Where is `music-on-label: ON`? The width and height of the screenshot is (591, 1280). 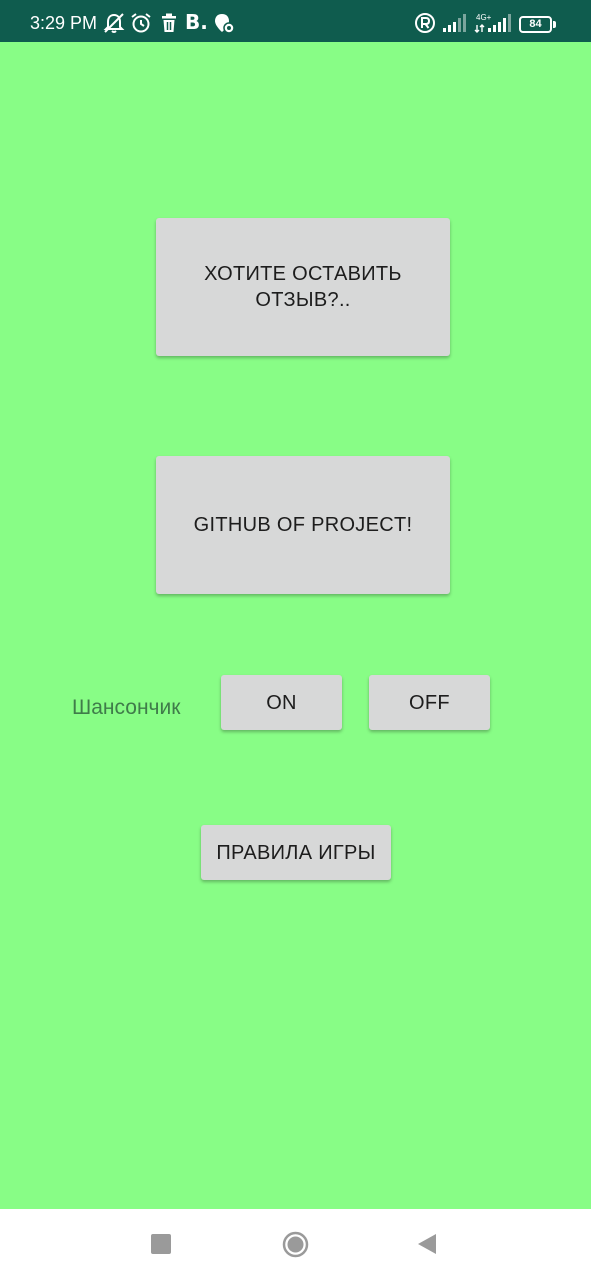
music-on-label: ON is located at coordinates (281, 702).